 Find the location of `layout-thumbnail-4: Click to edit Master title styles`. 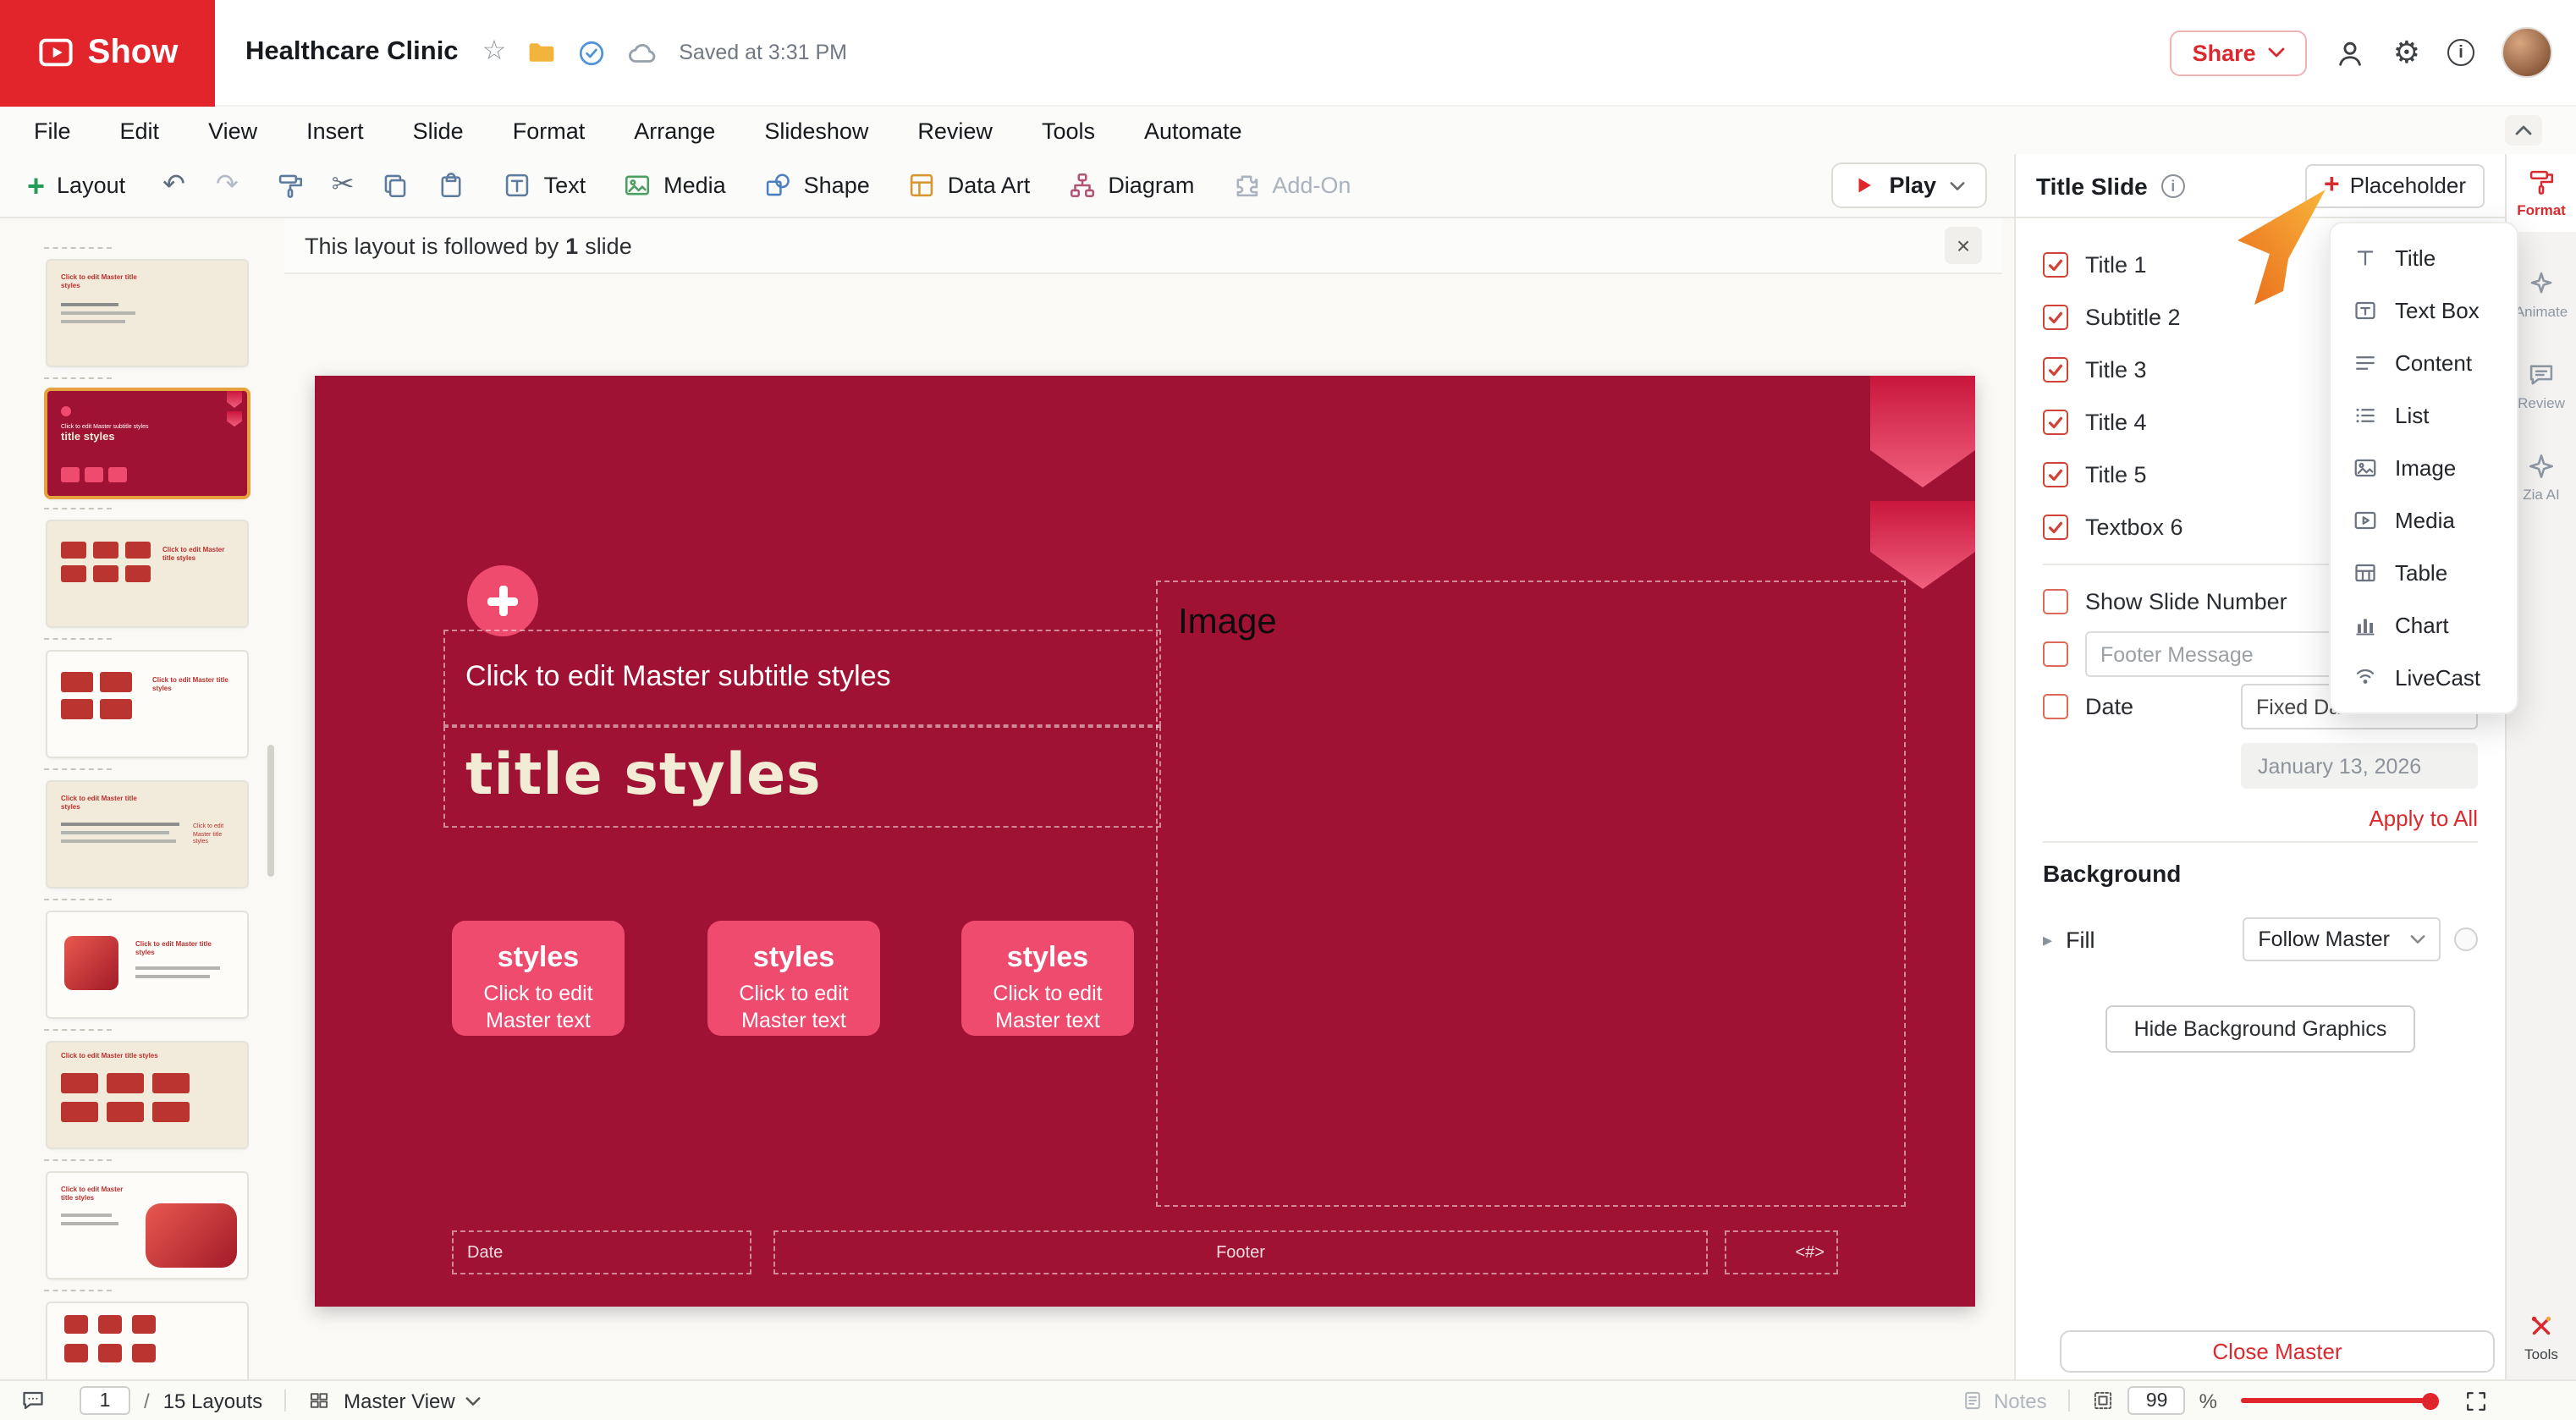

layout-thumbnail-4: Click to edit Master title styles is located at coordinates (147, 704).